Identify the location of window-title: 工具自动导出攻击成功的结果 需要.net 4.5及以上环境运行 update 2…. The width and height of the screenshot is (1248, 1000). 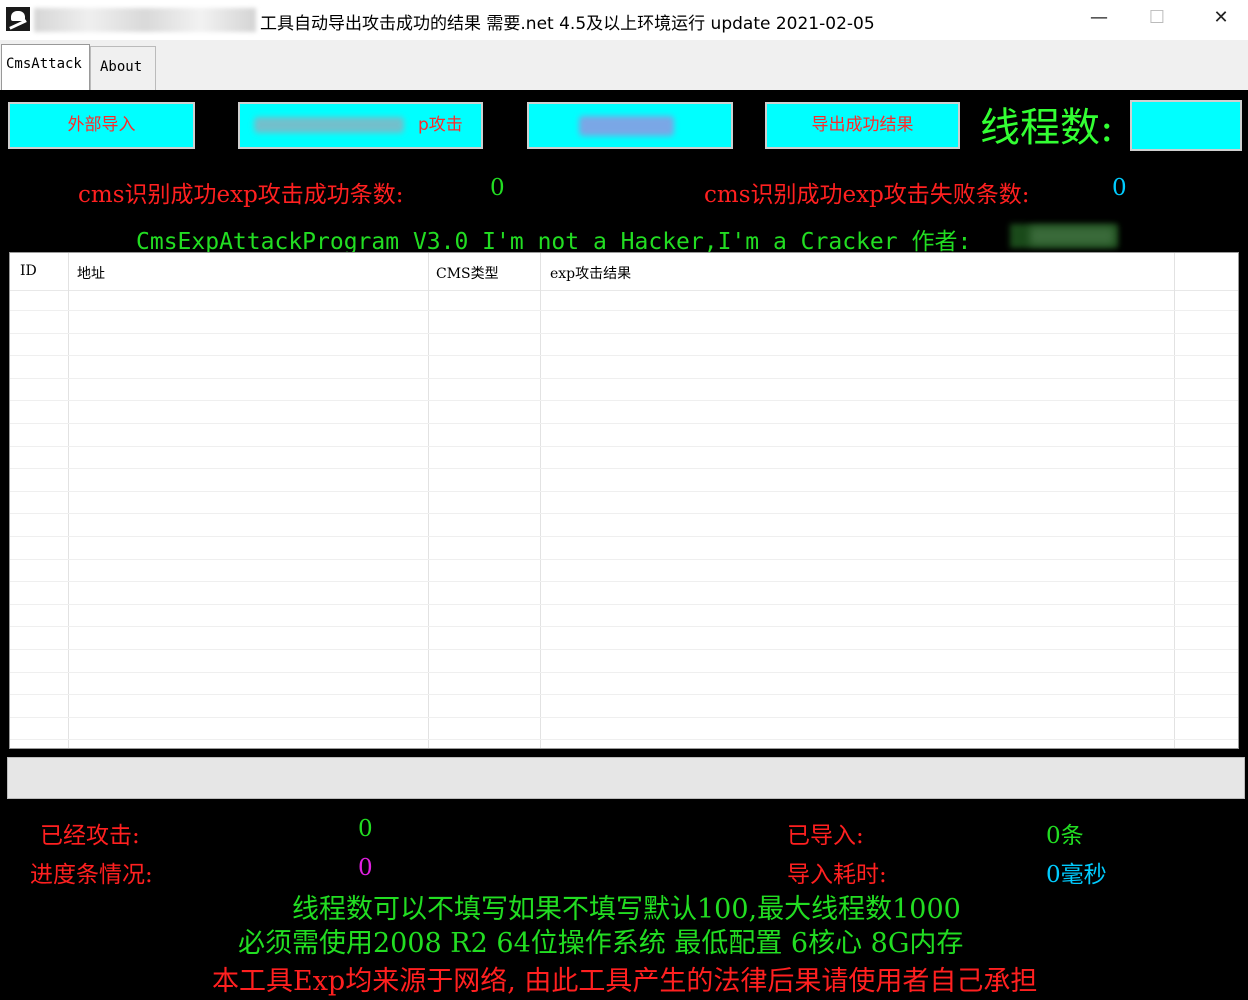
(567, 24).